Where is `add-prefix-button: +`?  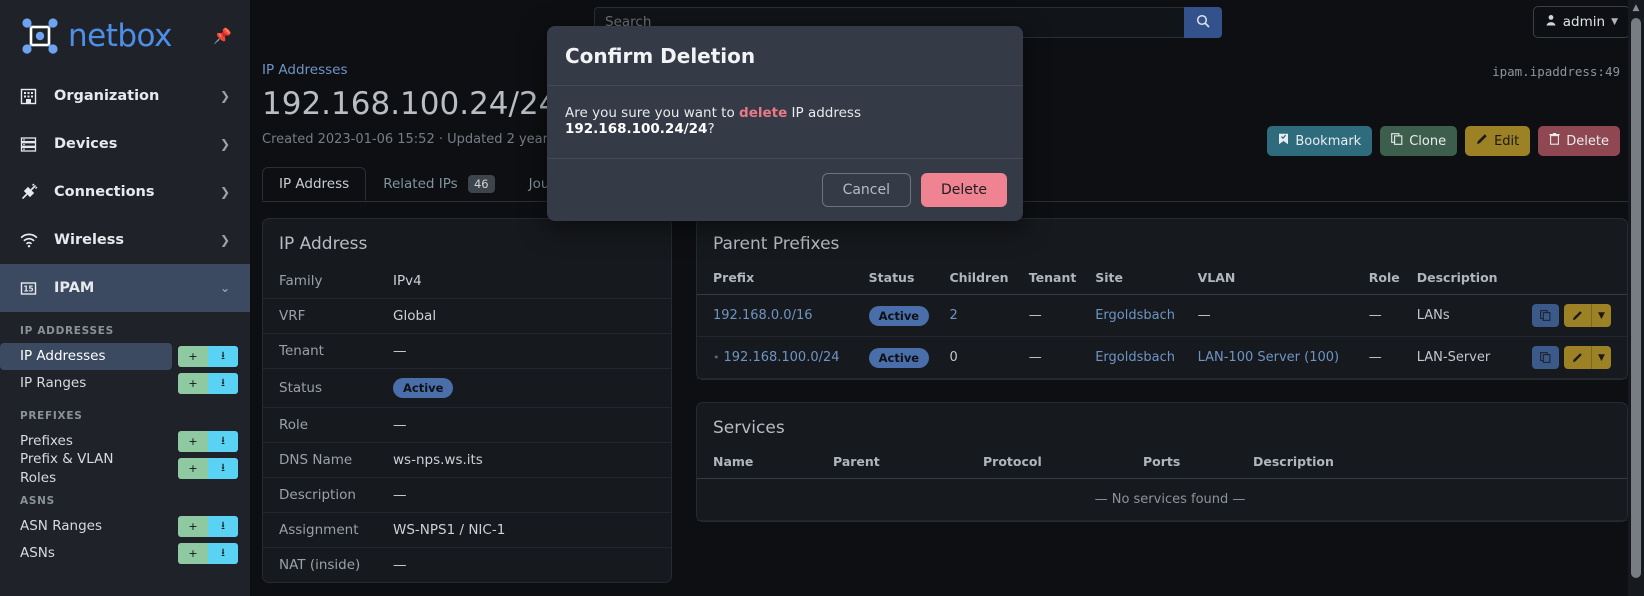
add-prefix-button: + is located at coordinates (193, 441).